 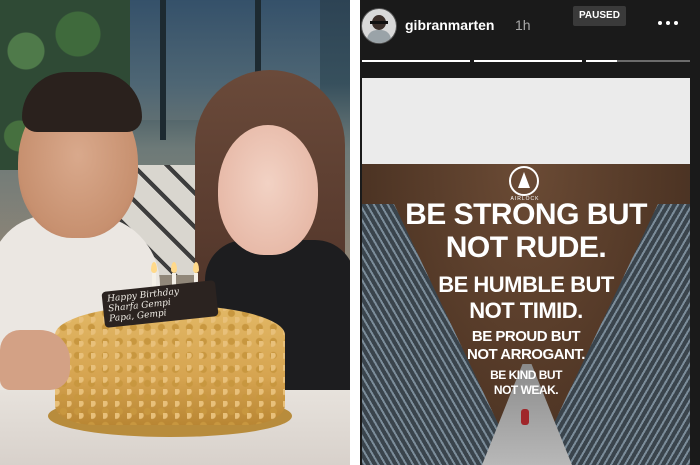 What do you see at coordinates (379, 22) in the screenshot?
I see `avatar-glasses` at bounding box center [379, 22].